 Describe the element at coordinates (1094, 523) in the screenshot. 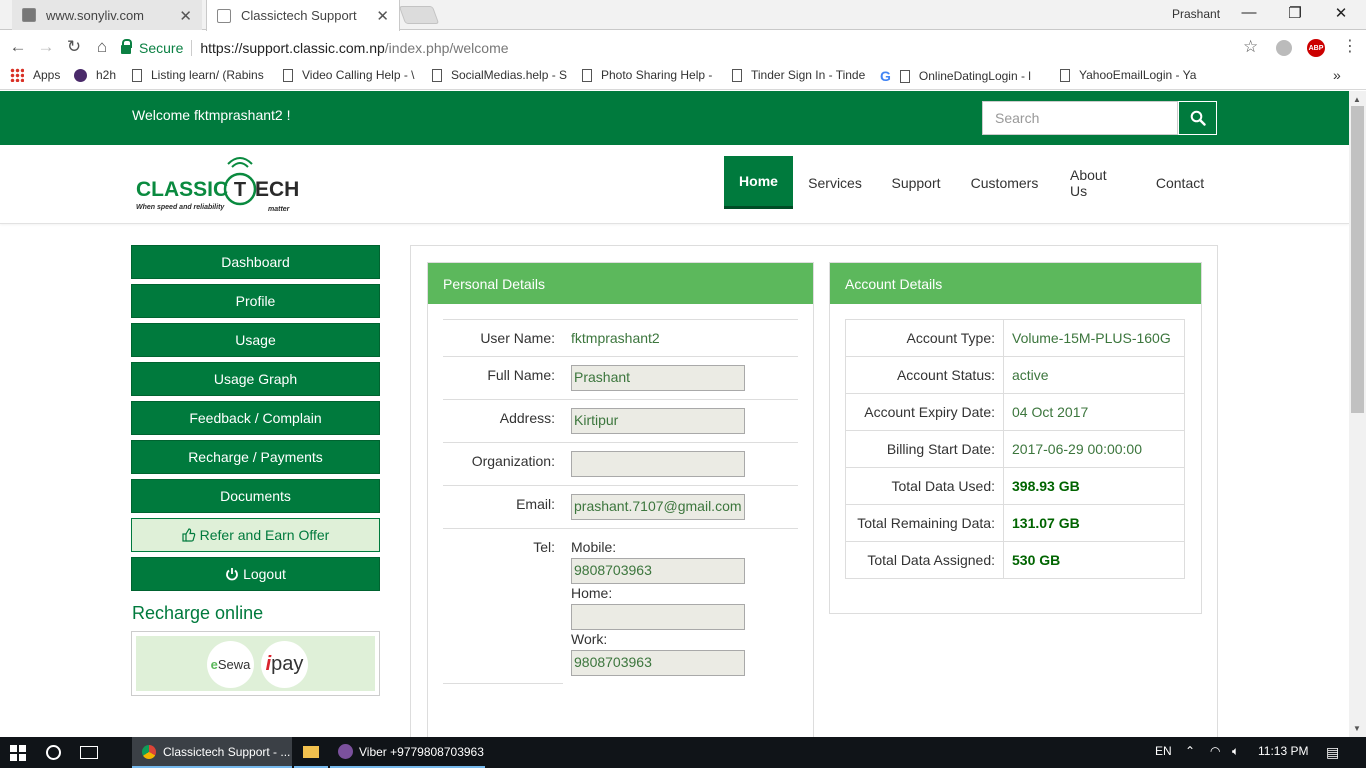

I see `account-row-value: 131.07 GB` at that location.